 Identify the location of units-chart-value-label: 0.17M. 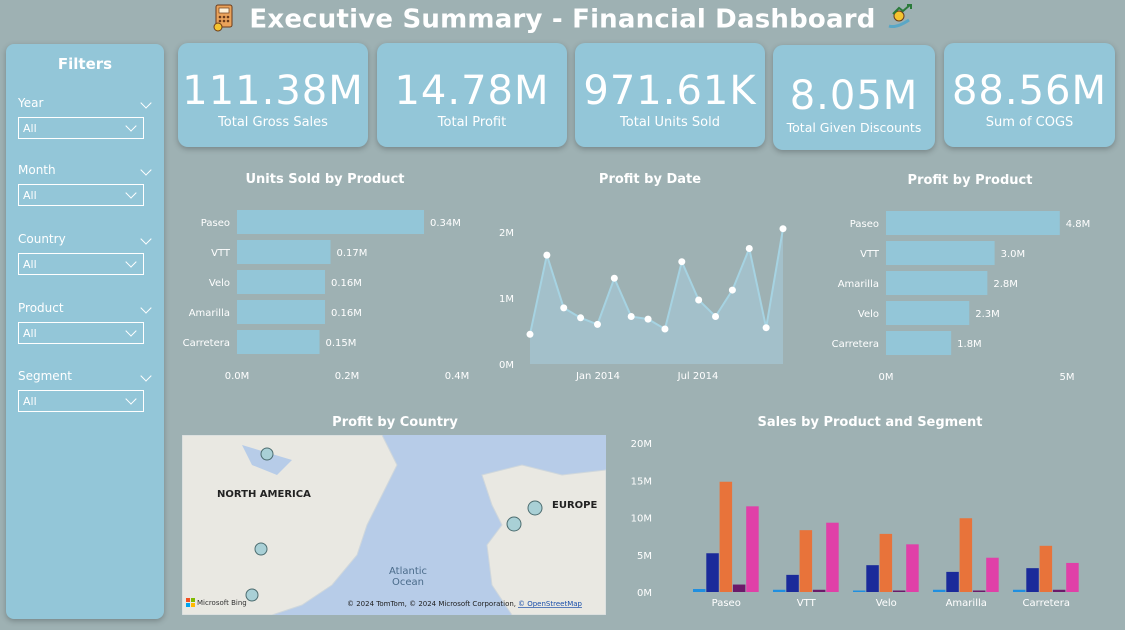
(352, 253).